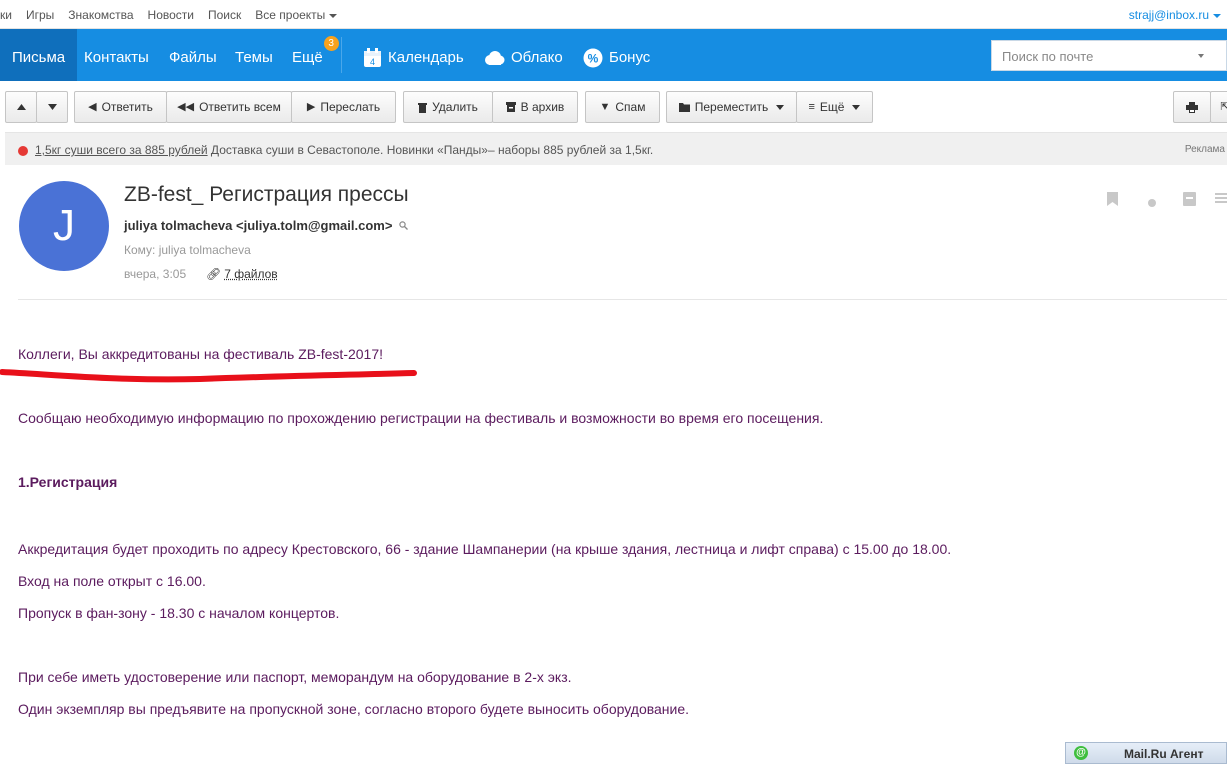 This screenshot has height=764, width=1227. Describe the element at coordinates (193, 55) in the screenshot. I see `nav-tab-files: Файлы` at that location.